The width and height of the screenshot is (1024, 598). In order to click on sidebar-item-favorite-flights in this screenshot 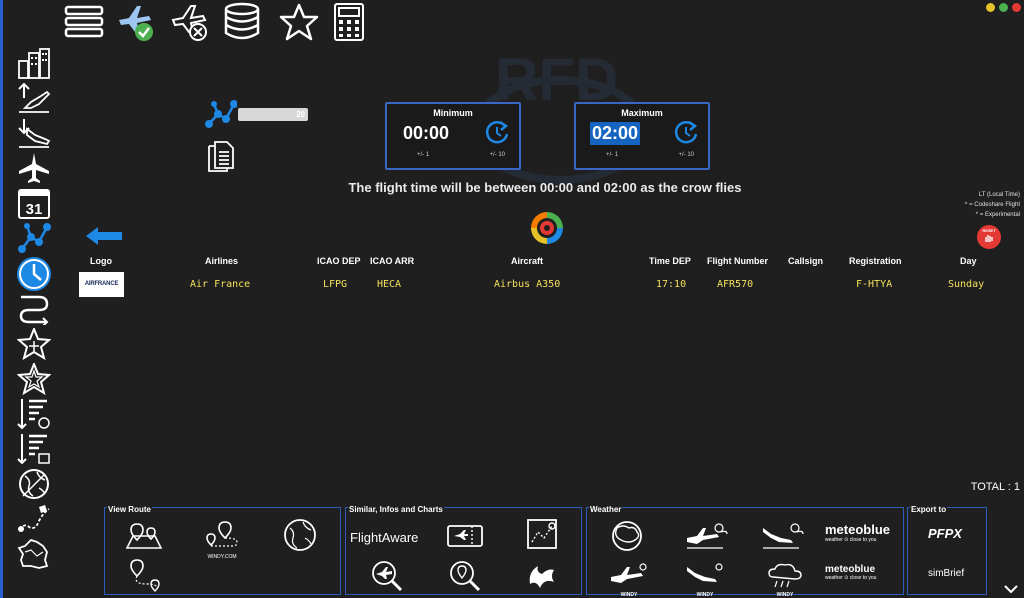, I will do `click(34, 344)`.